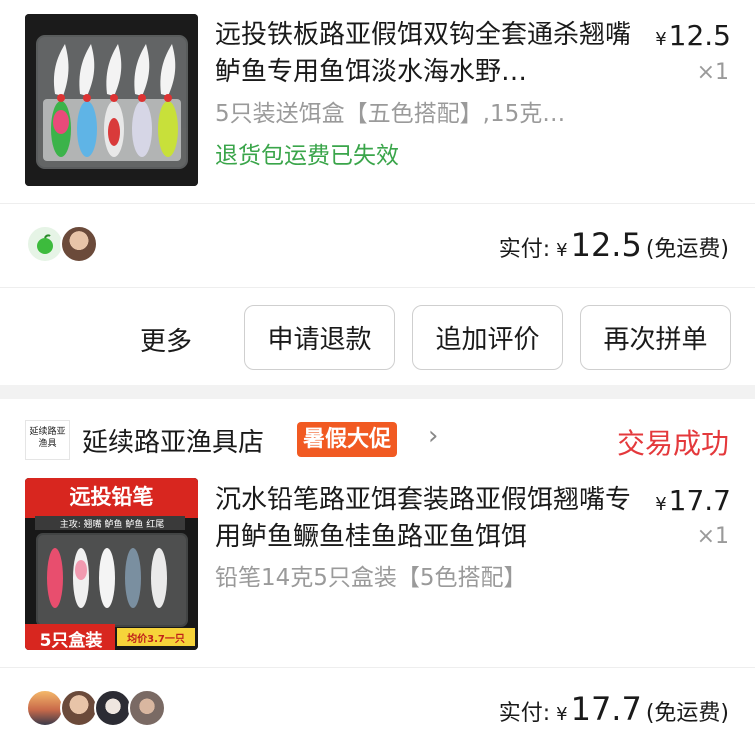 The image size is (755, 745). I want to click on order-status: 交易成功, so click(672, 443).